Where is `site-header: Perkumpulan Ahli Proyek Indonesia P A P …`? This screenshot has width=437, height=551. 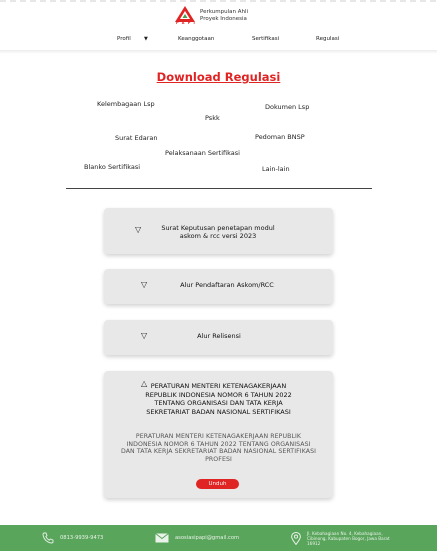 site-header: Perkumpulan Ahli Proyek Indonesia P A P … is located at coordinates (218, 26).